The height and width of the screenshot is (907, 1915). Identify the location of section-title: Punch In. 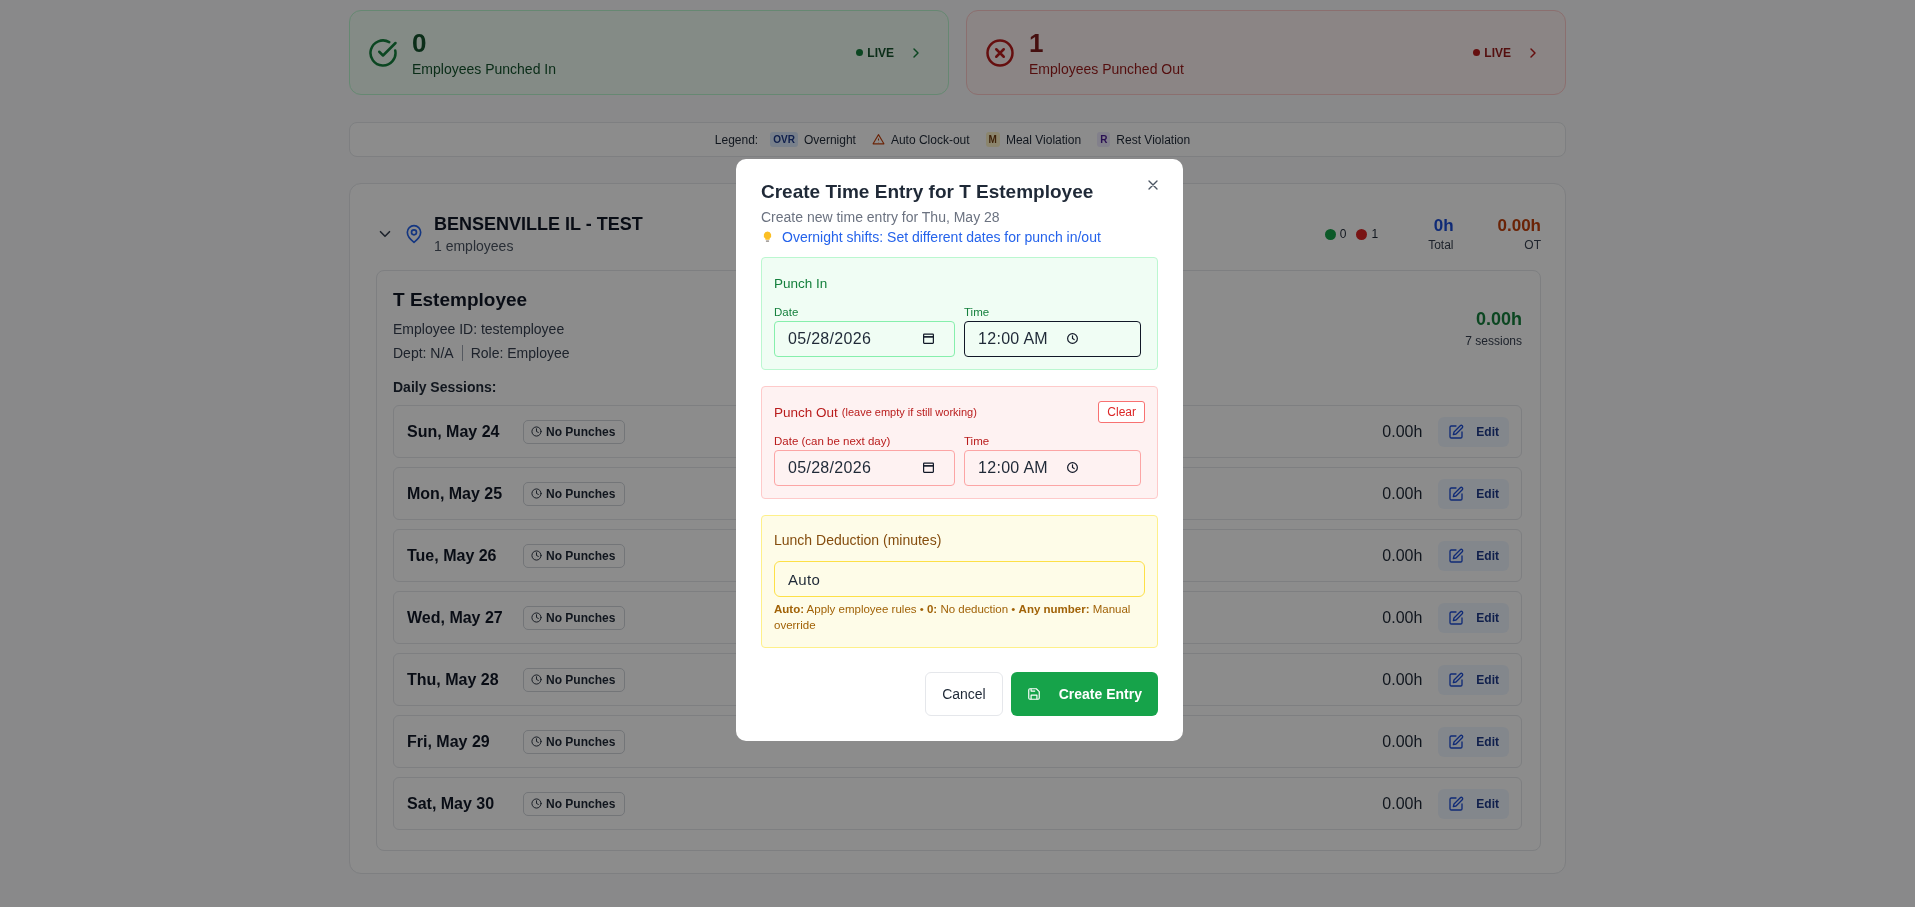
(801, 283).